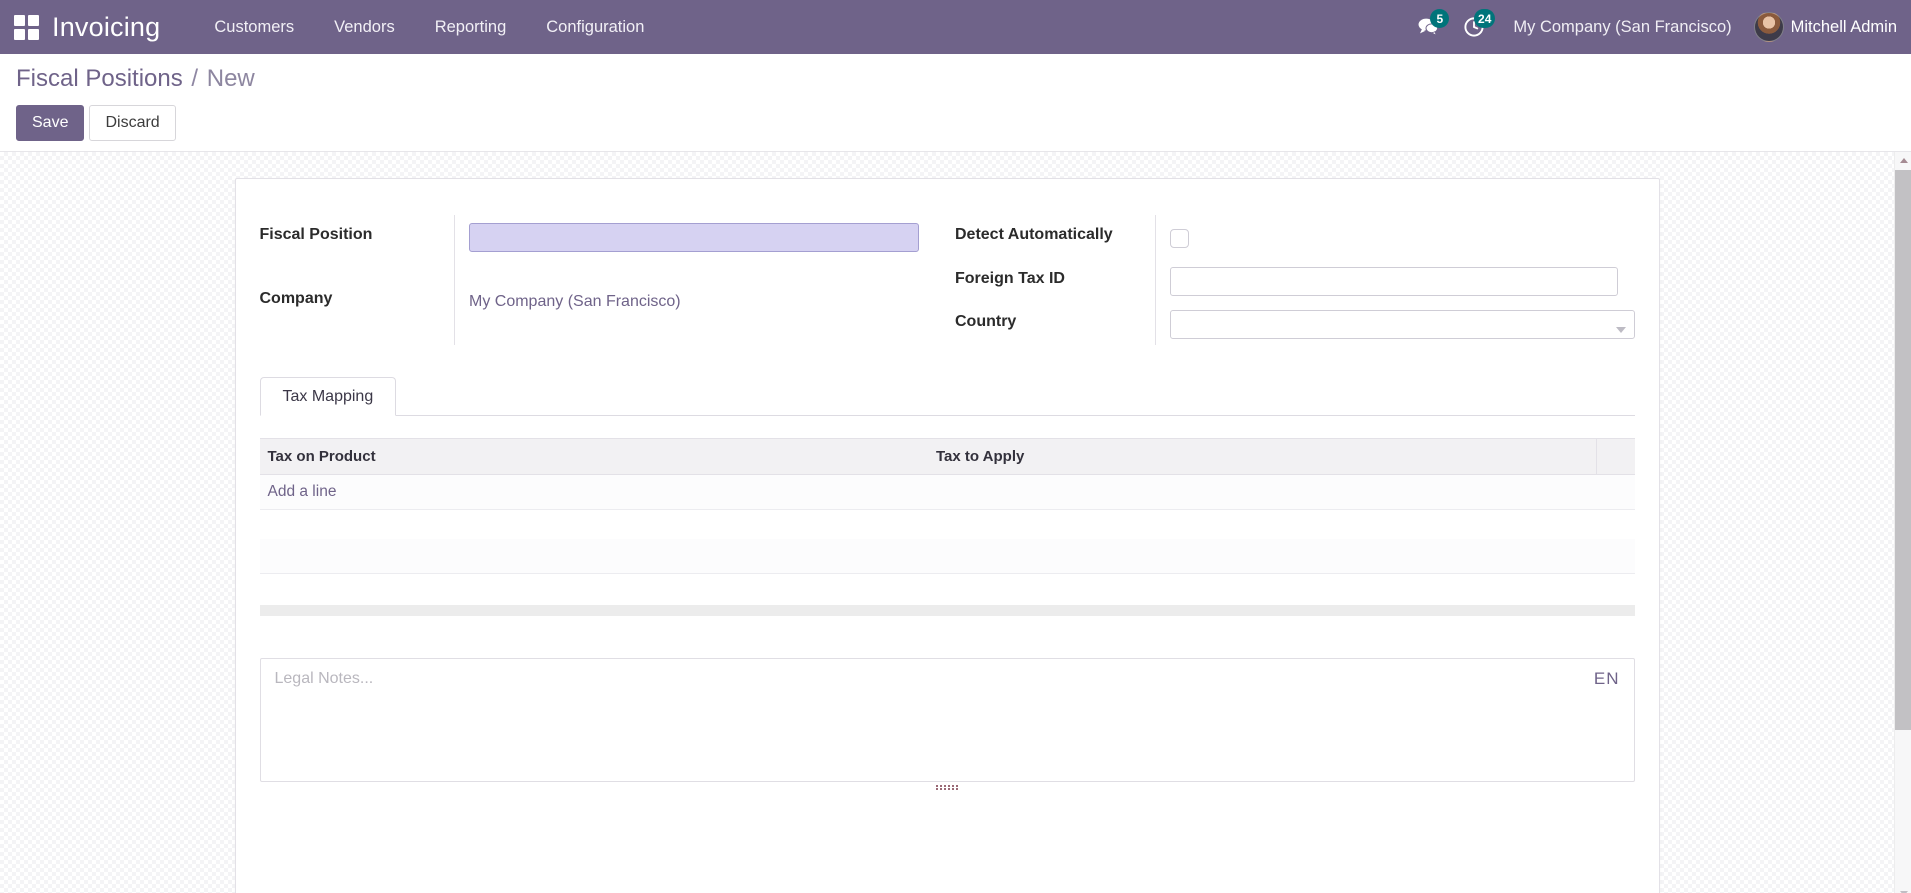  I want to click on detect-automatically-checkbox, so click(1179, 238).